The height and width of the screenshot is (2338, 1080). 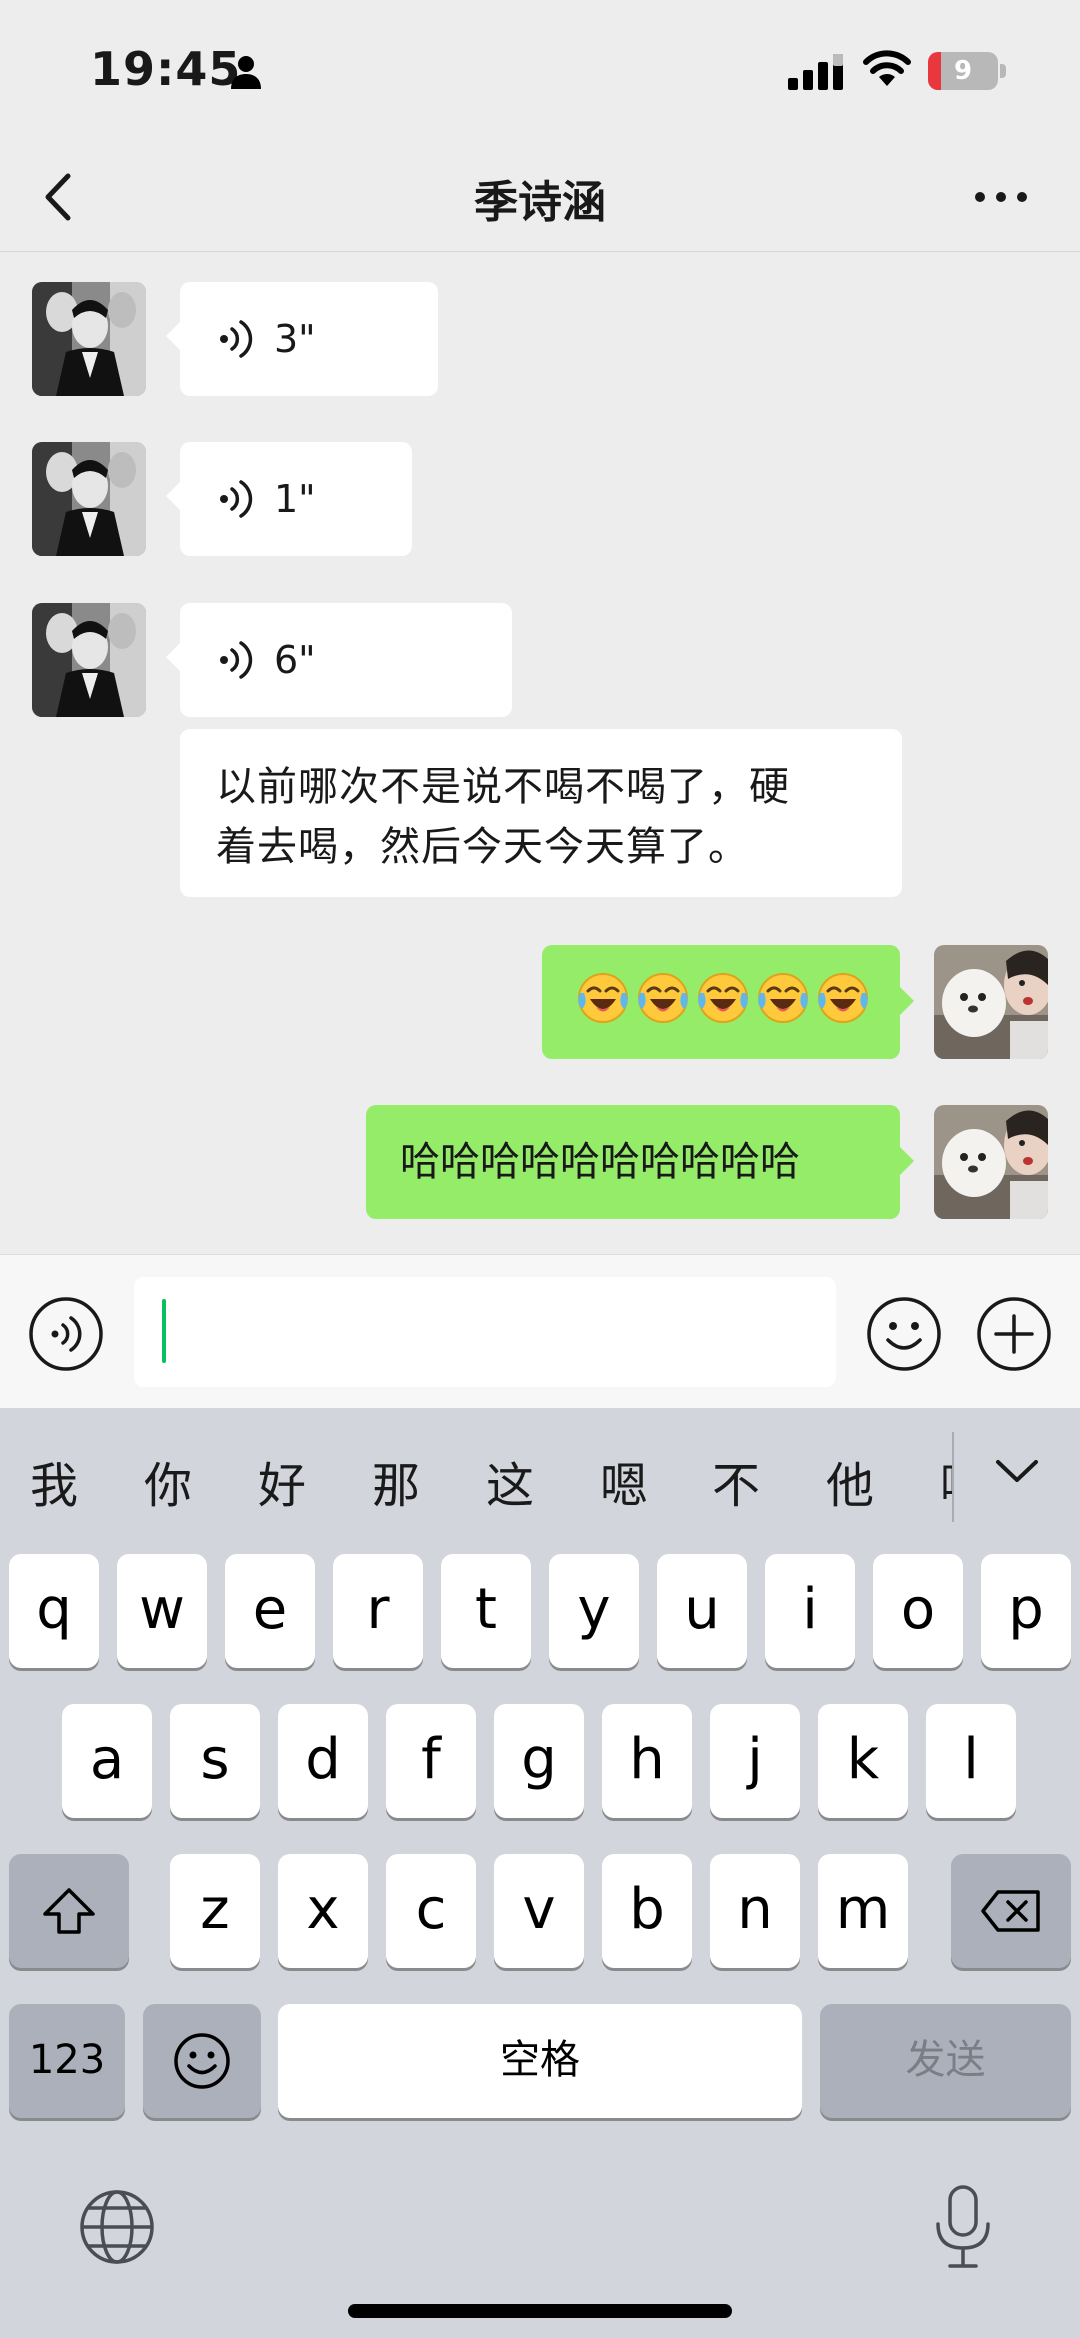 What do you see at coordinates (246, 72) in the screenshot?
I see `person-icon` at bounding box center [246, 72].